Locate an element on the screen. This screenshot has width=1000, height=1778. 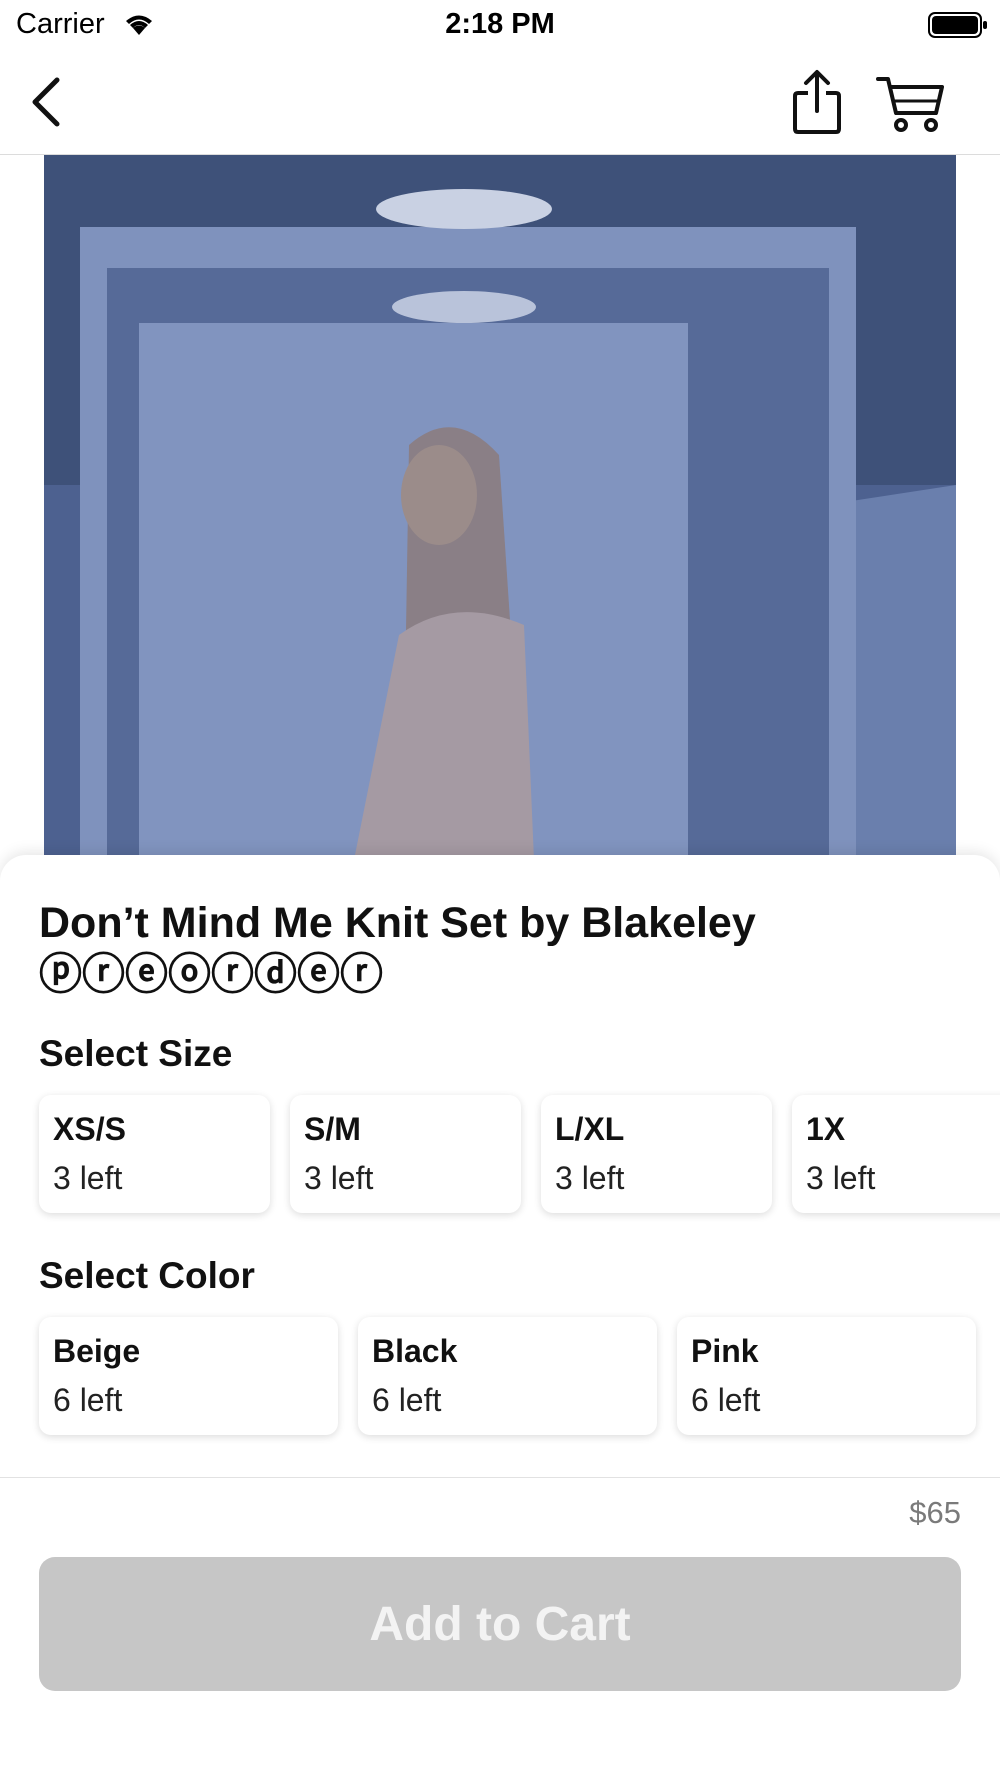
size-option: 1X 3 left is located at coordinates (896, 1154).